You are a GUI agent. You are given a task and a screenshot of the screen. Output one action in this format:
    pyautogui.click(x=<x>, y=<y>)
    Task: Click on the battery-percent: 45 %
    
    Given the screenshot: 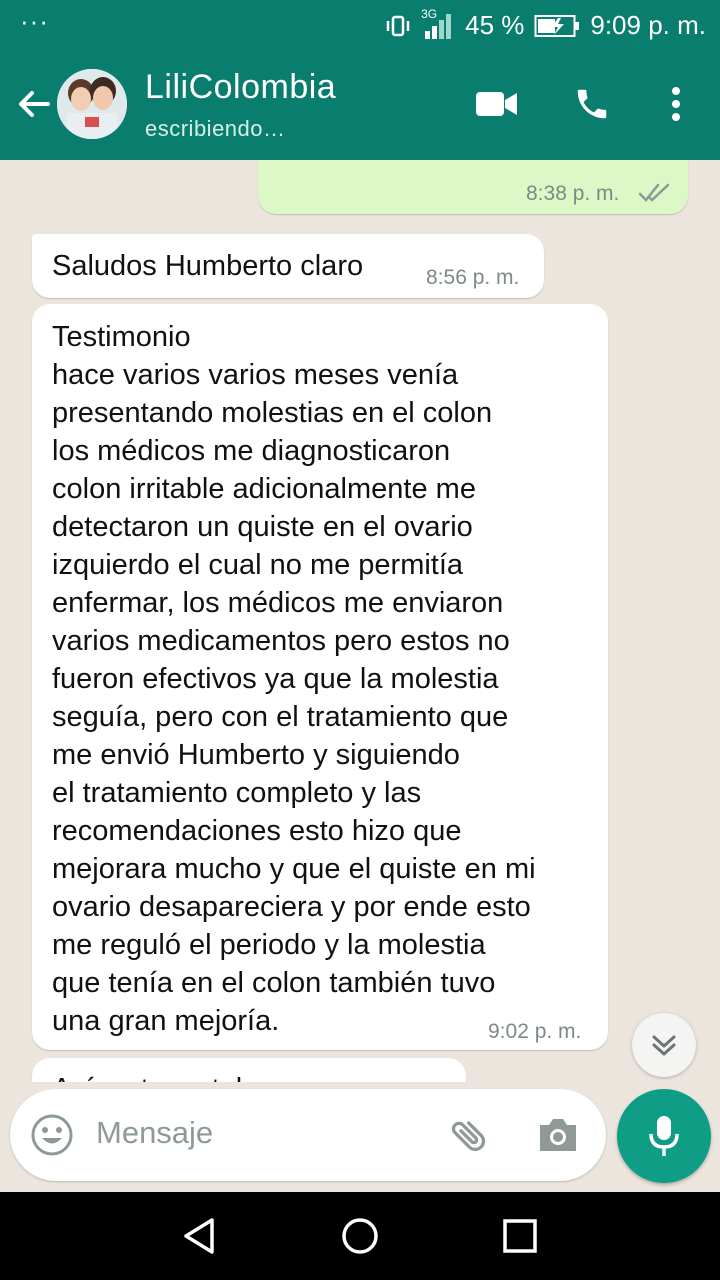 What is the action you would take?
    pyautogui.click(x=495, y=25)
    